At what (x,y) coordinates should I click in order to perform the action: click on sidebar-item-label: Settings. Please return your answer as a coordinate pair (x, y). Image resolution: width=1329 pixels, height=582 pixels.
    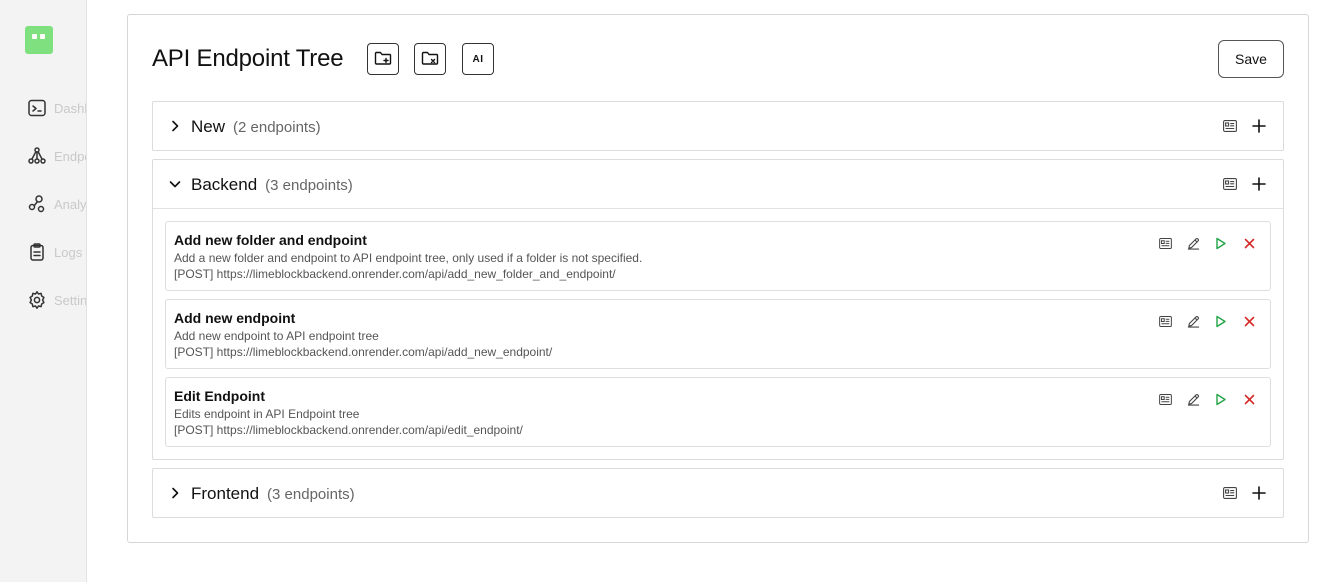
    Looking at the image, I should click on (70, 300).